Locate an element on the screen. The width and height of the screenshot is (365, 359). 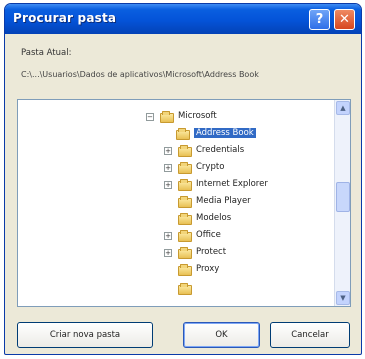
current-folder-label: Pasta Atual: is located at coordinates (46, 53).